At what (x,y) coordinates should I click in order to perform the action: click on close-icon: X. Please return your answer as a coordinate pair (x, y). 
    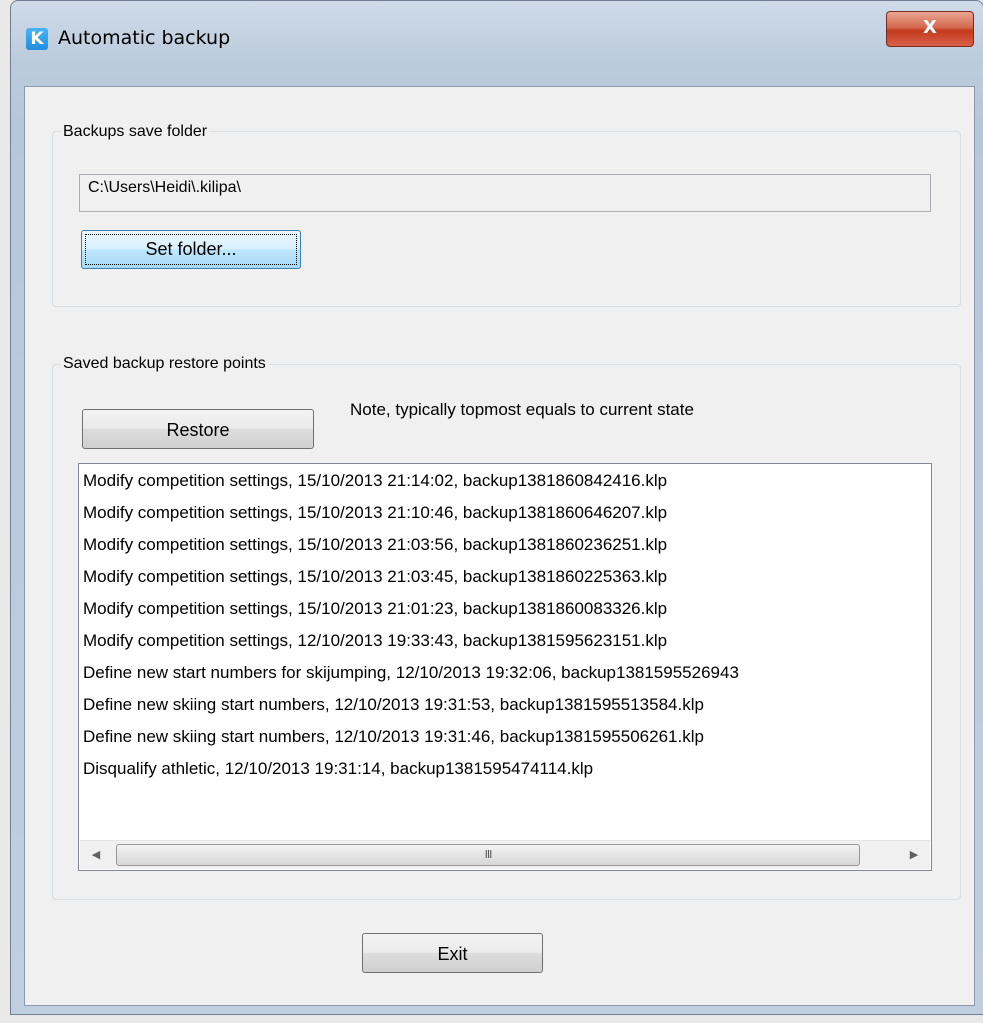
    Looking at the image, I should click on (930, 27).